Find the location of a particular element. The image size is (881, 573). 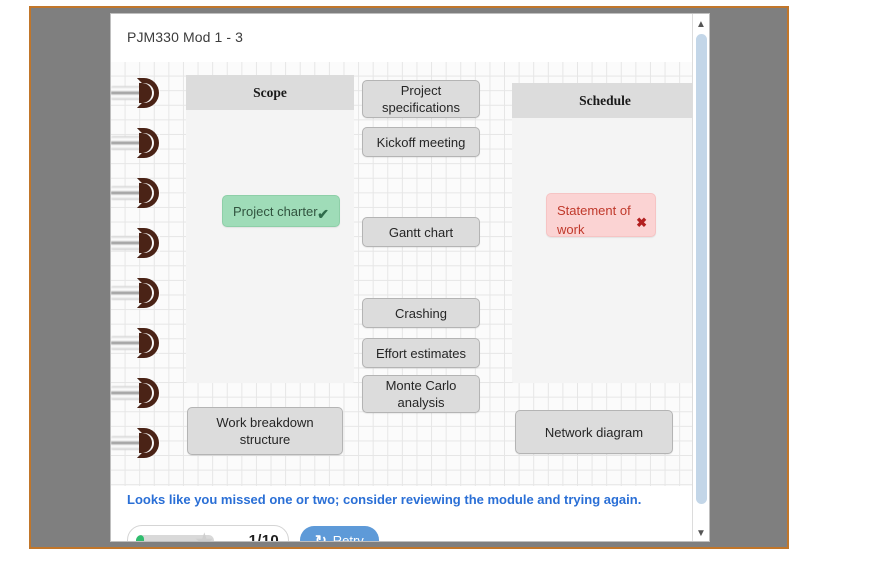

column-title-schedule: Schedule is located at coordinates (603, 100).